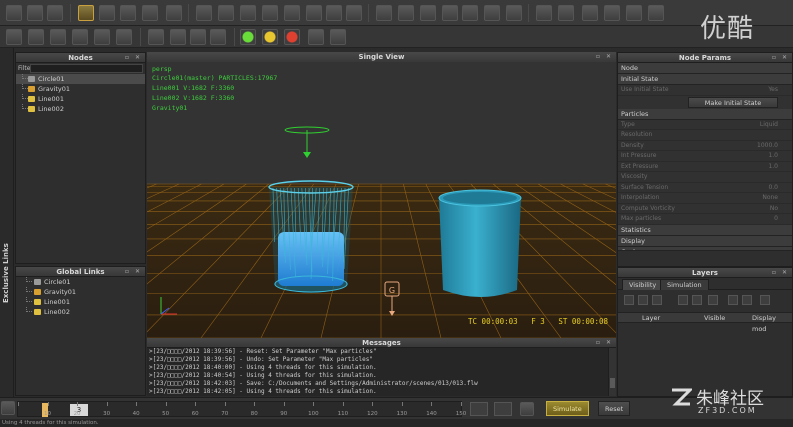 This screenshot has height=427, width=793. Describe the element at coordinates (733, 300) in the screenshot. I see `move-up-icon` at that location.